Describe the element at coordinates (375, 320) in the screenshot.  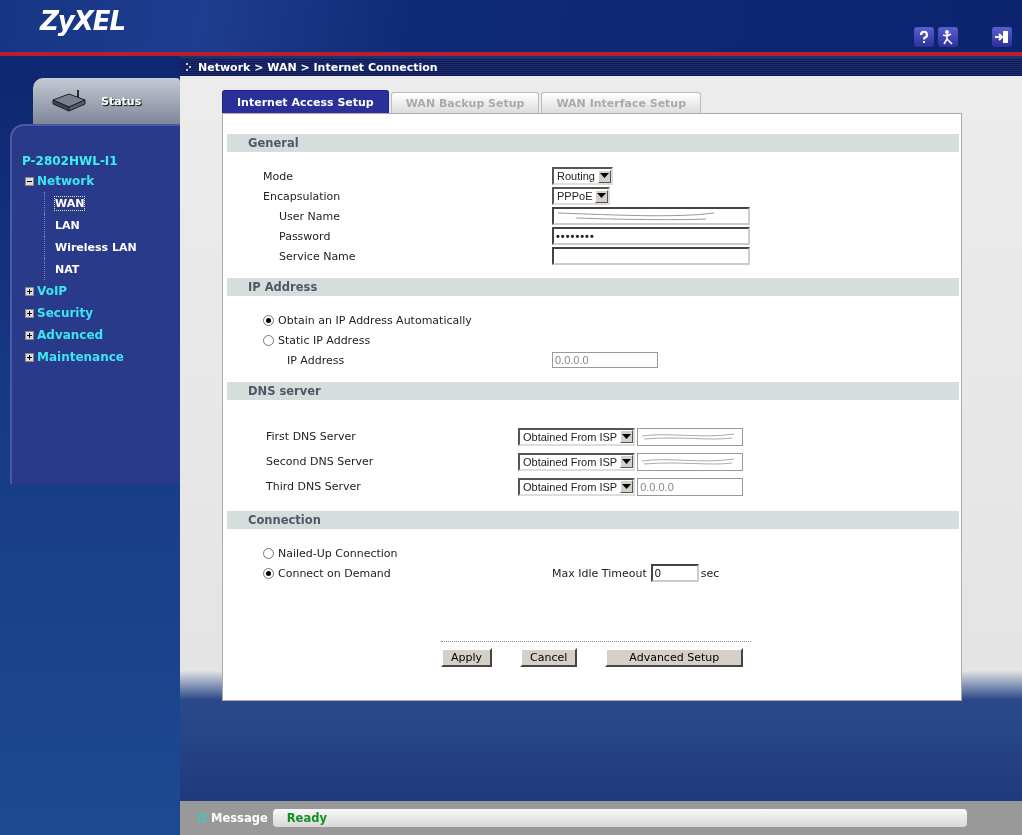
I see `radio-label: Obtain an IP Address Automatically` at that location.